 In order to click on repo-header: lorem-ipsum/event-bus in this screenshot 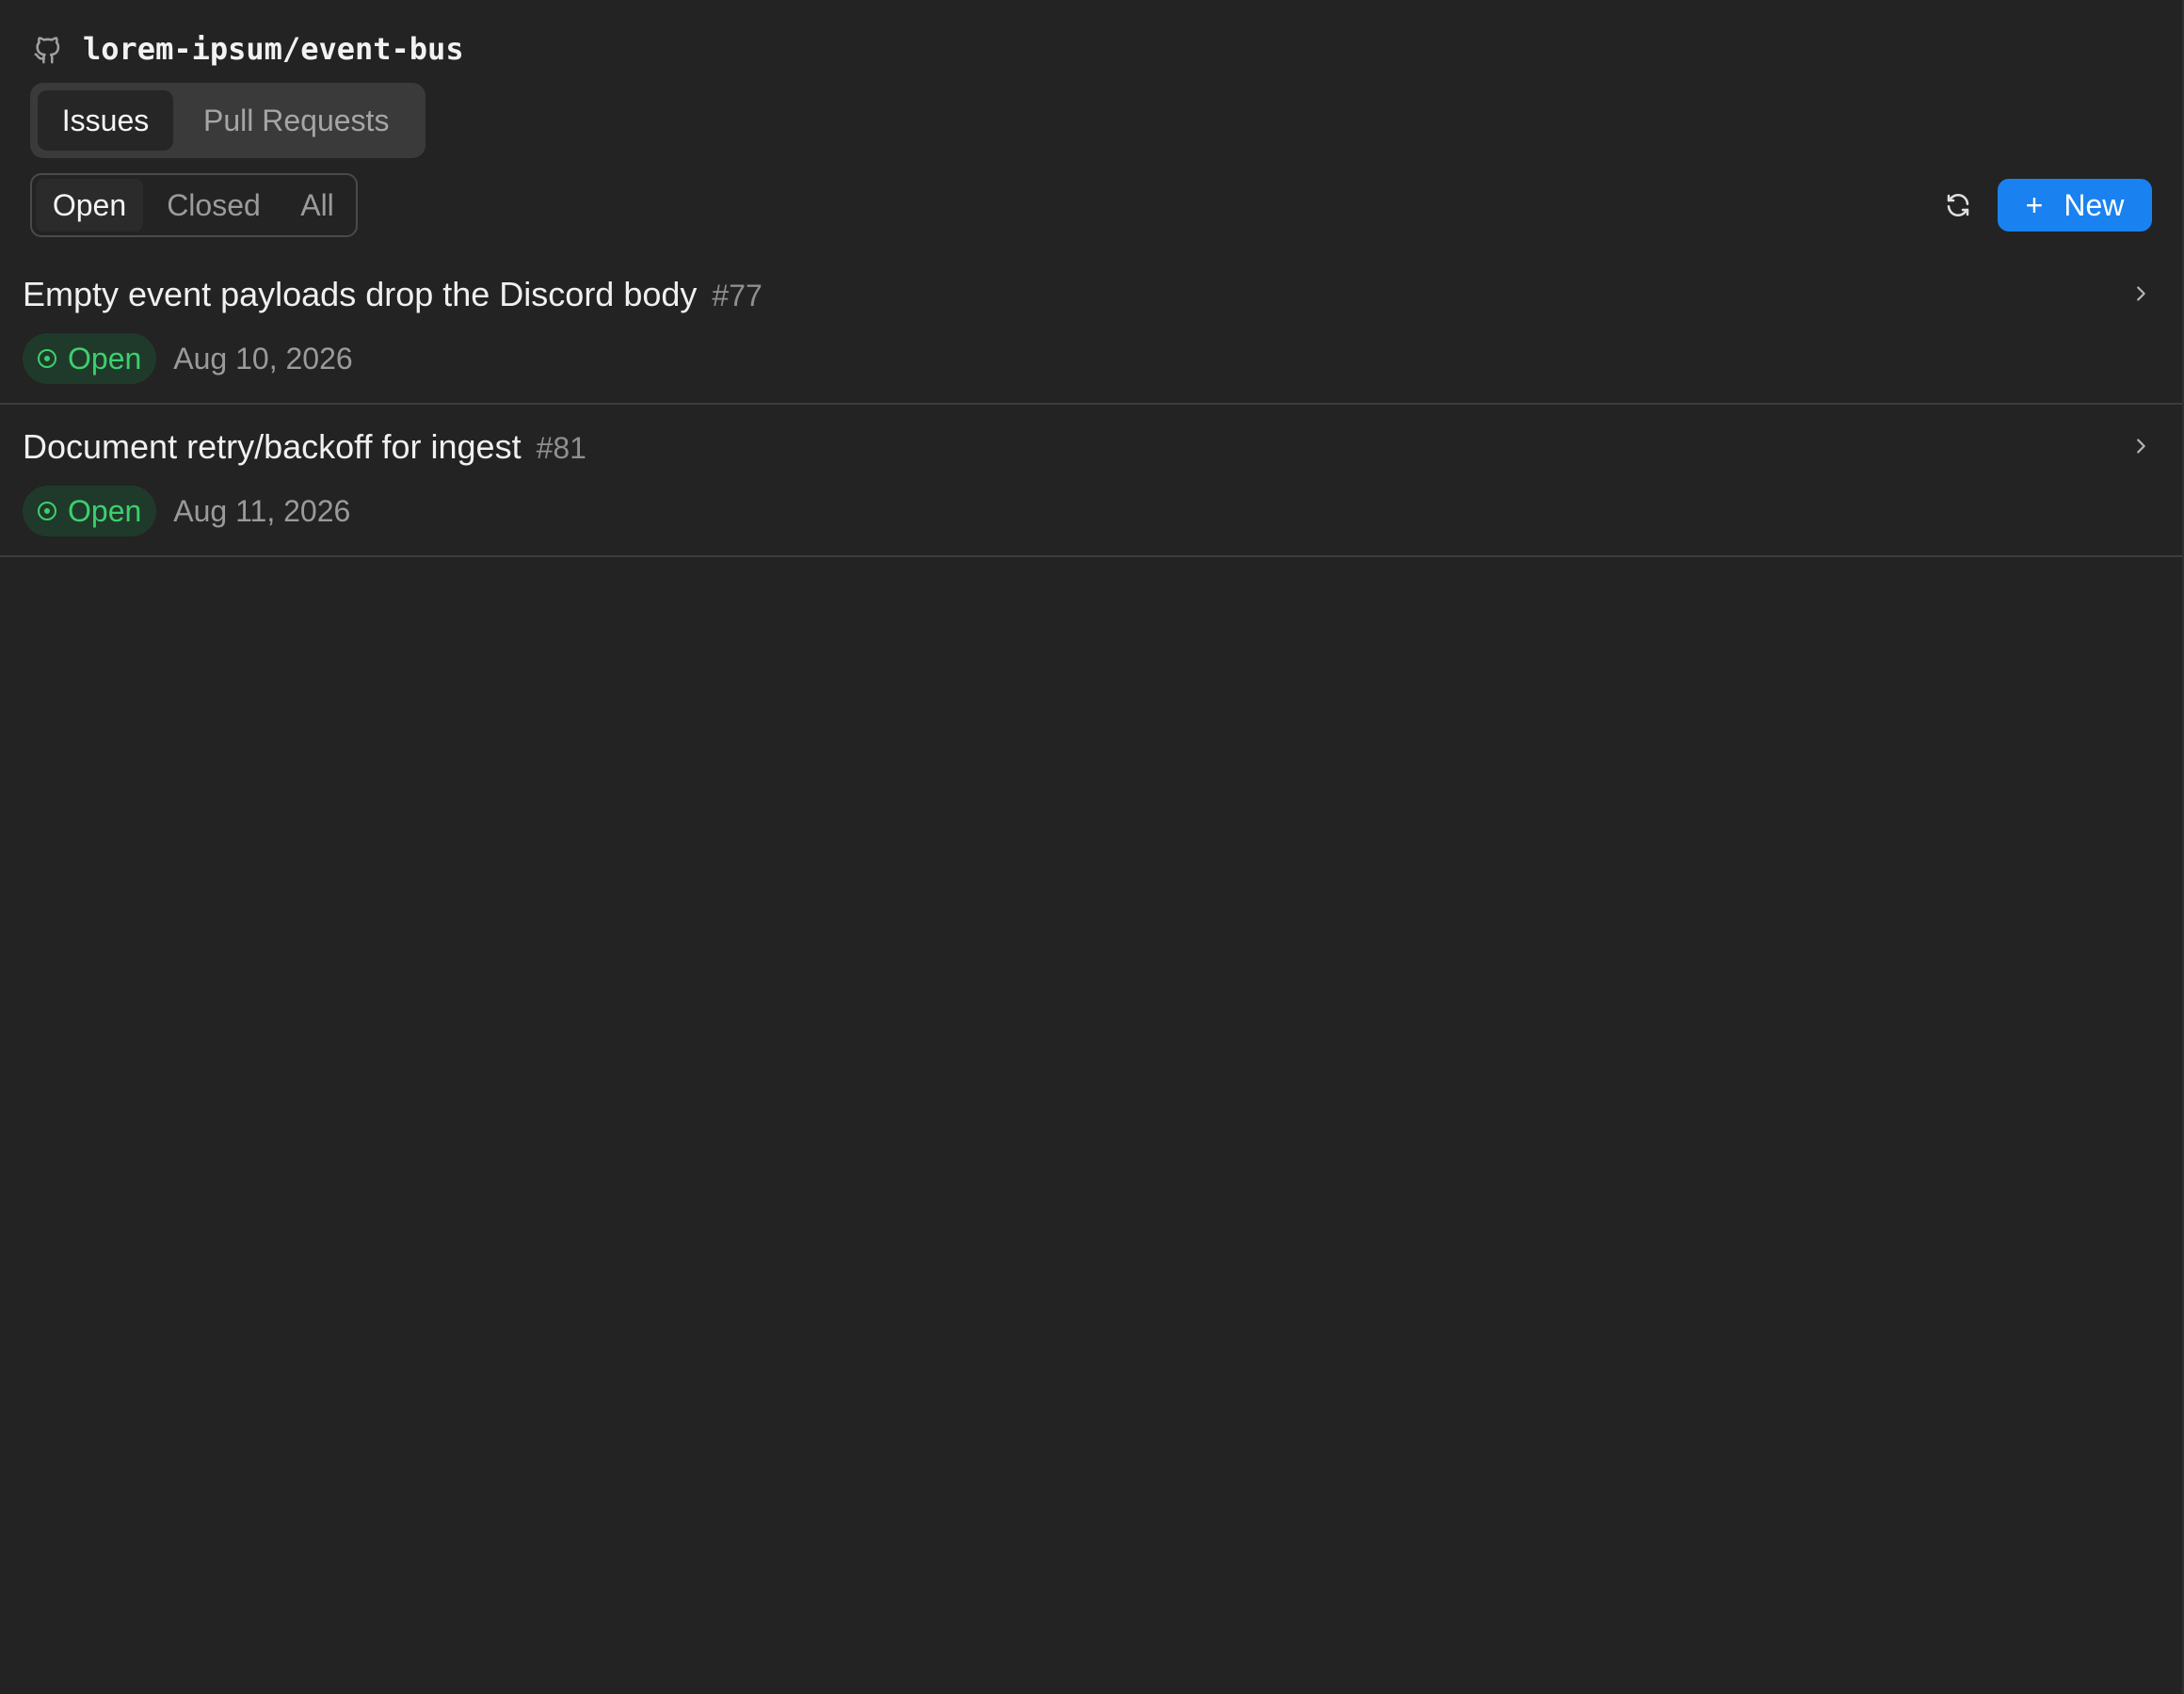, I will do `click(247, 48)`.